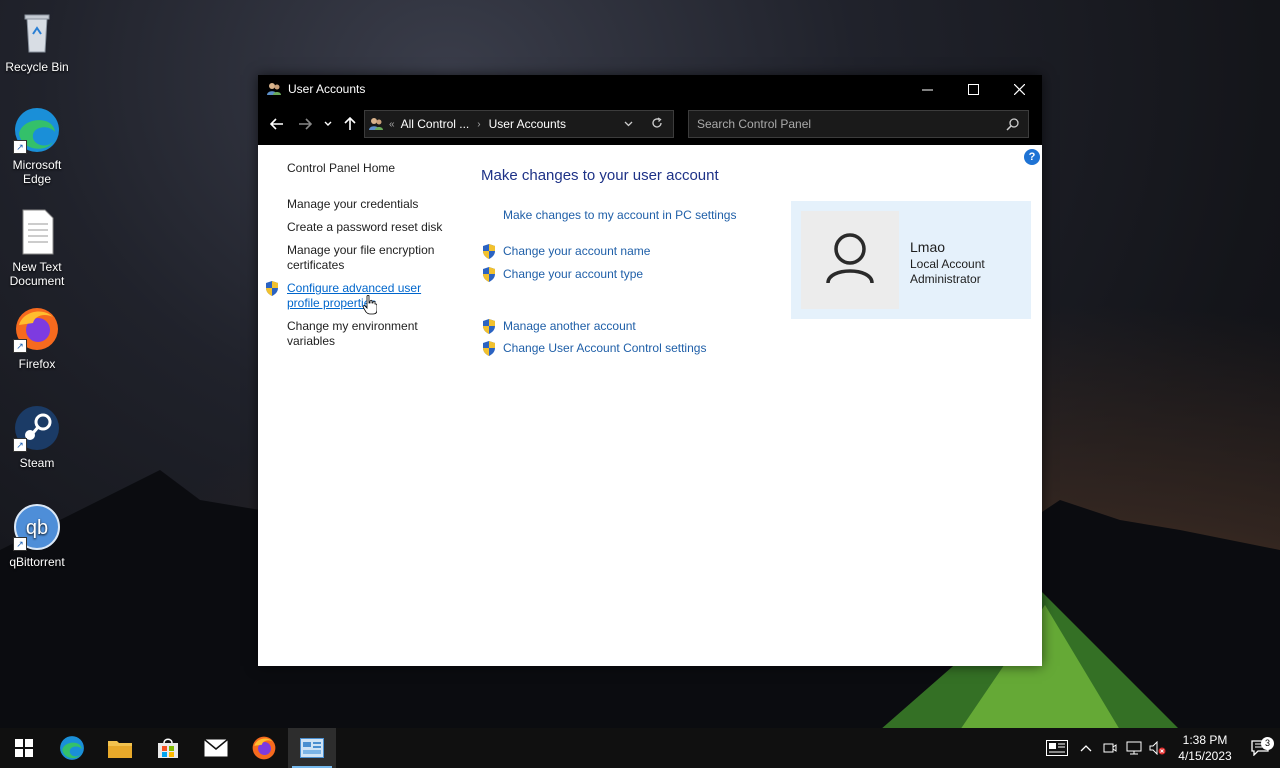 The width and height of the screenshot is (1280, 768). Describe the element at coordinates (1260, 746) in the screenshot. I see `action-center-button: 3` at that location.